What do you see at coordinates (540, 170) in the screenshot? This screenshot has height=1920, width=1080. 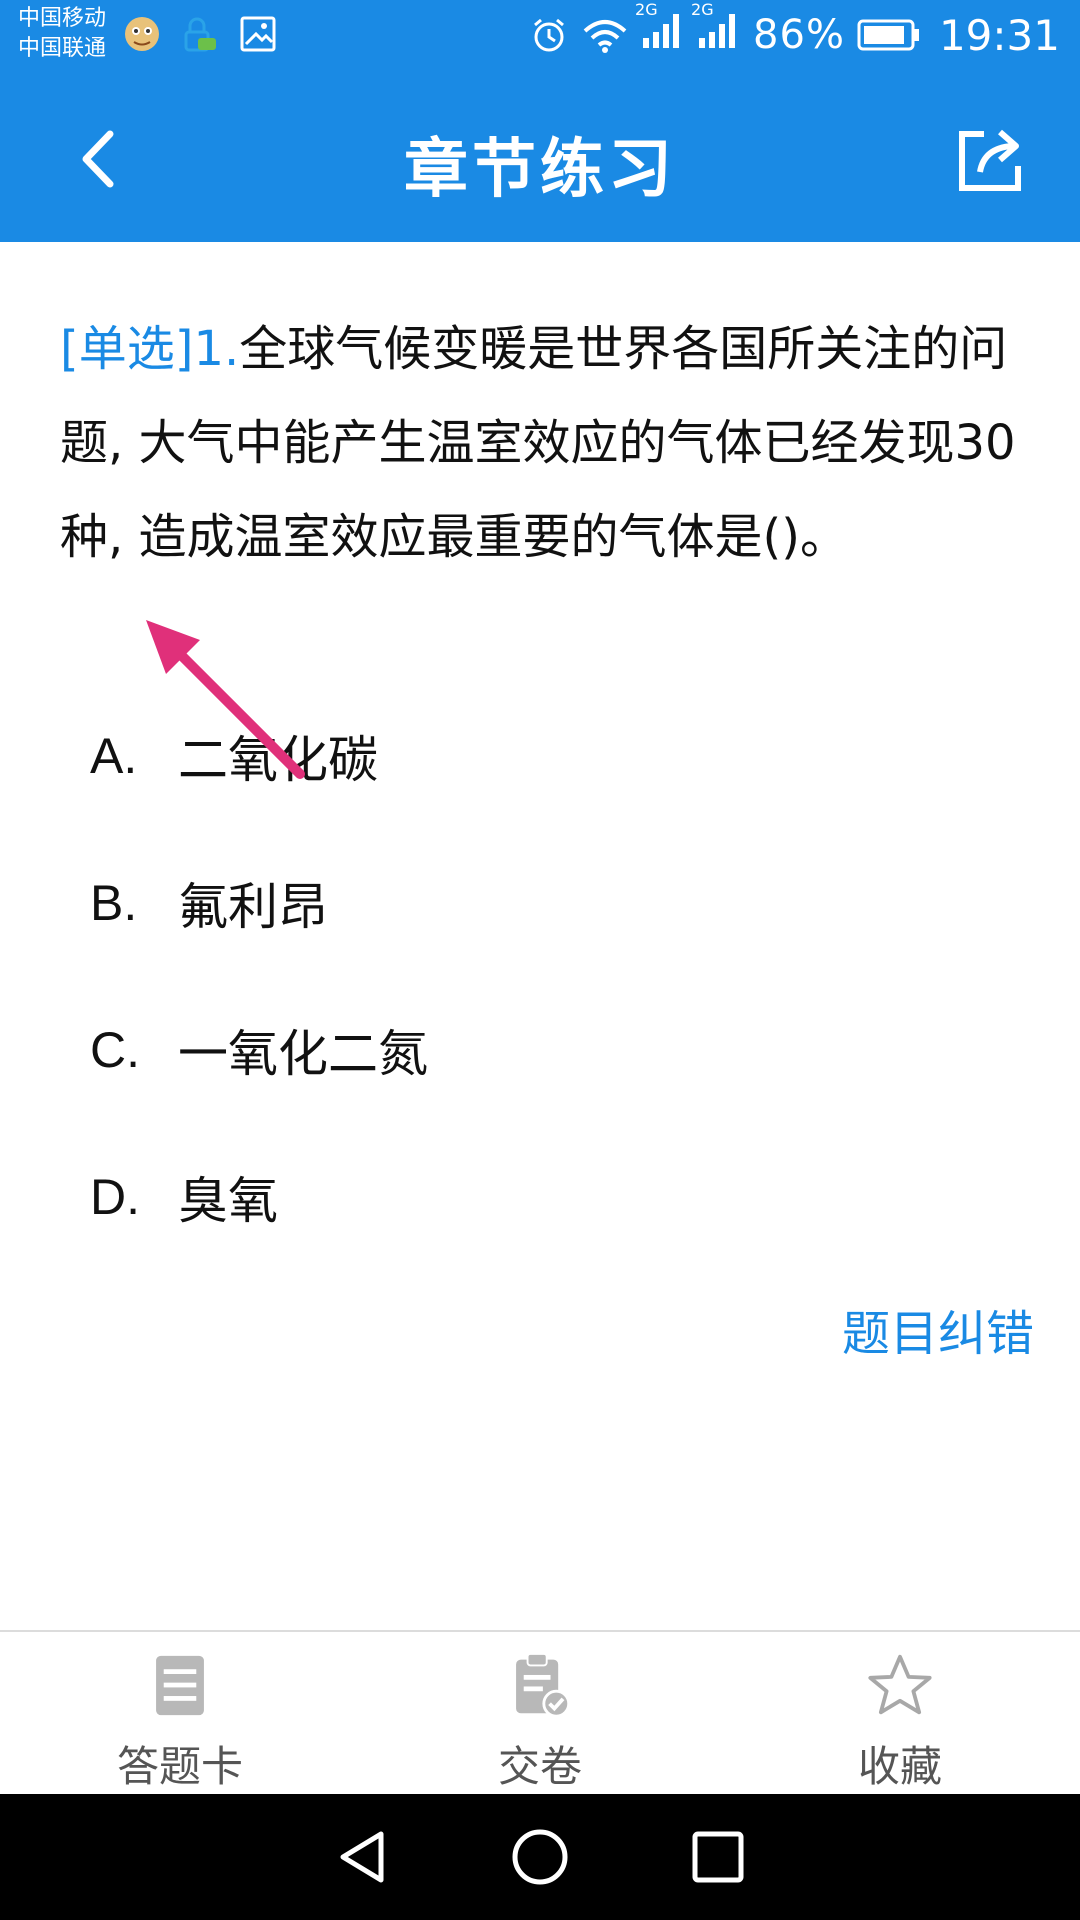 I see `page-title: 章节练习` at bounding box center [540, 170].